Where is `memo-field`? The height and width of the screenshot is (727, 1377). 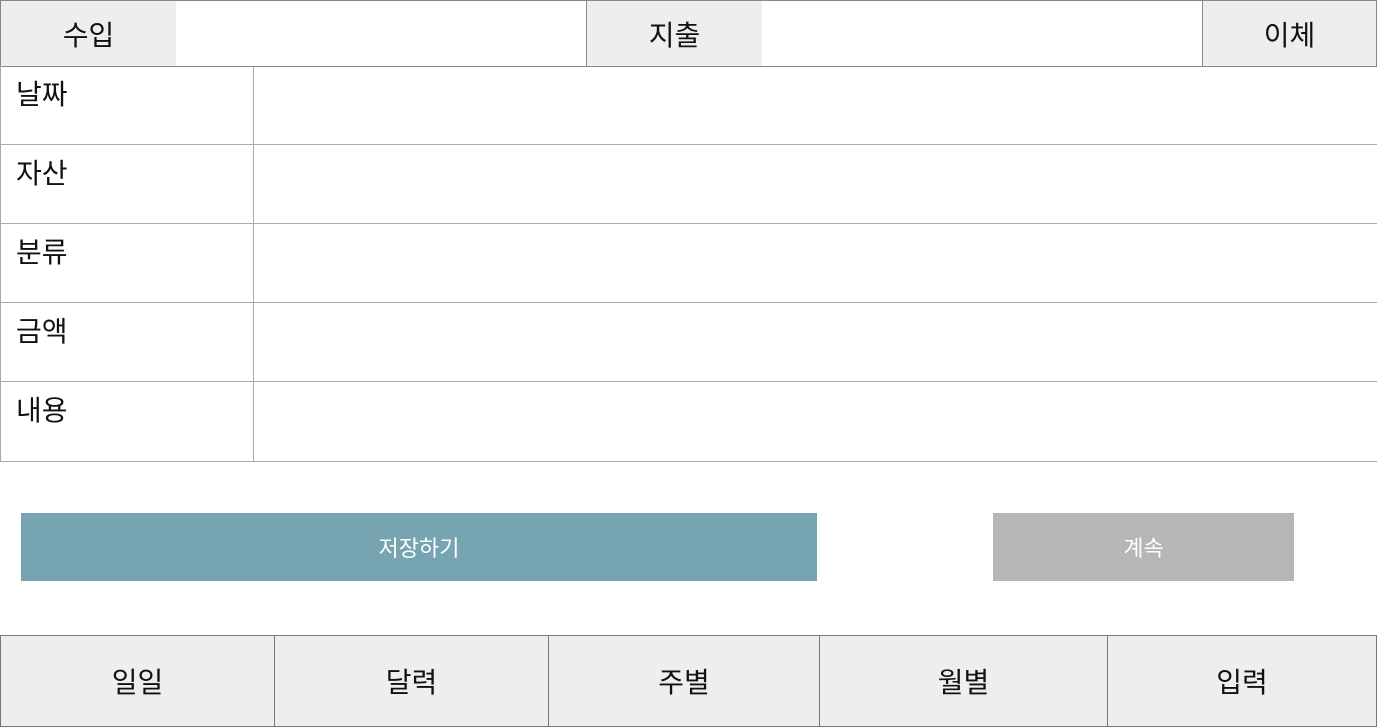 memo-field is located at coordinates (815, 421).